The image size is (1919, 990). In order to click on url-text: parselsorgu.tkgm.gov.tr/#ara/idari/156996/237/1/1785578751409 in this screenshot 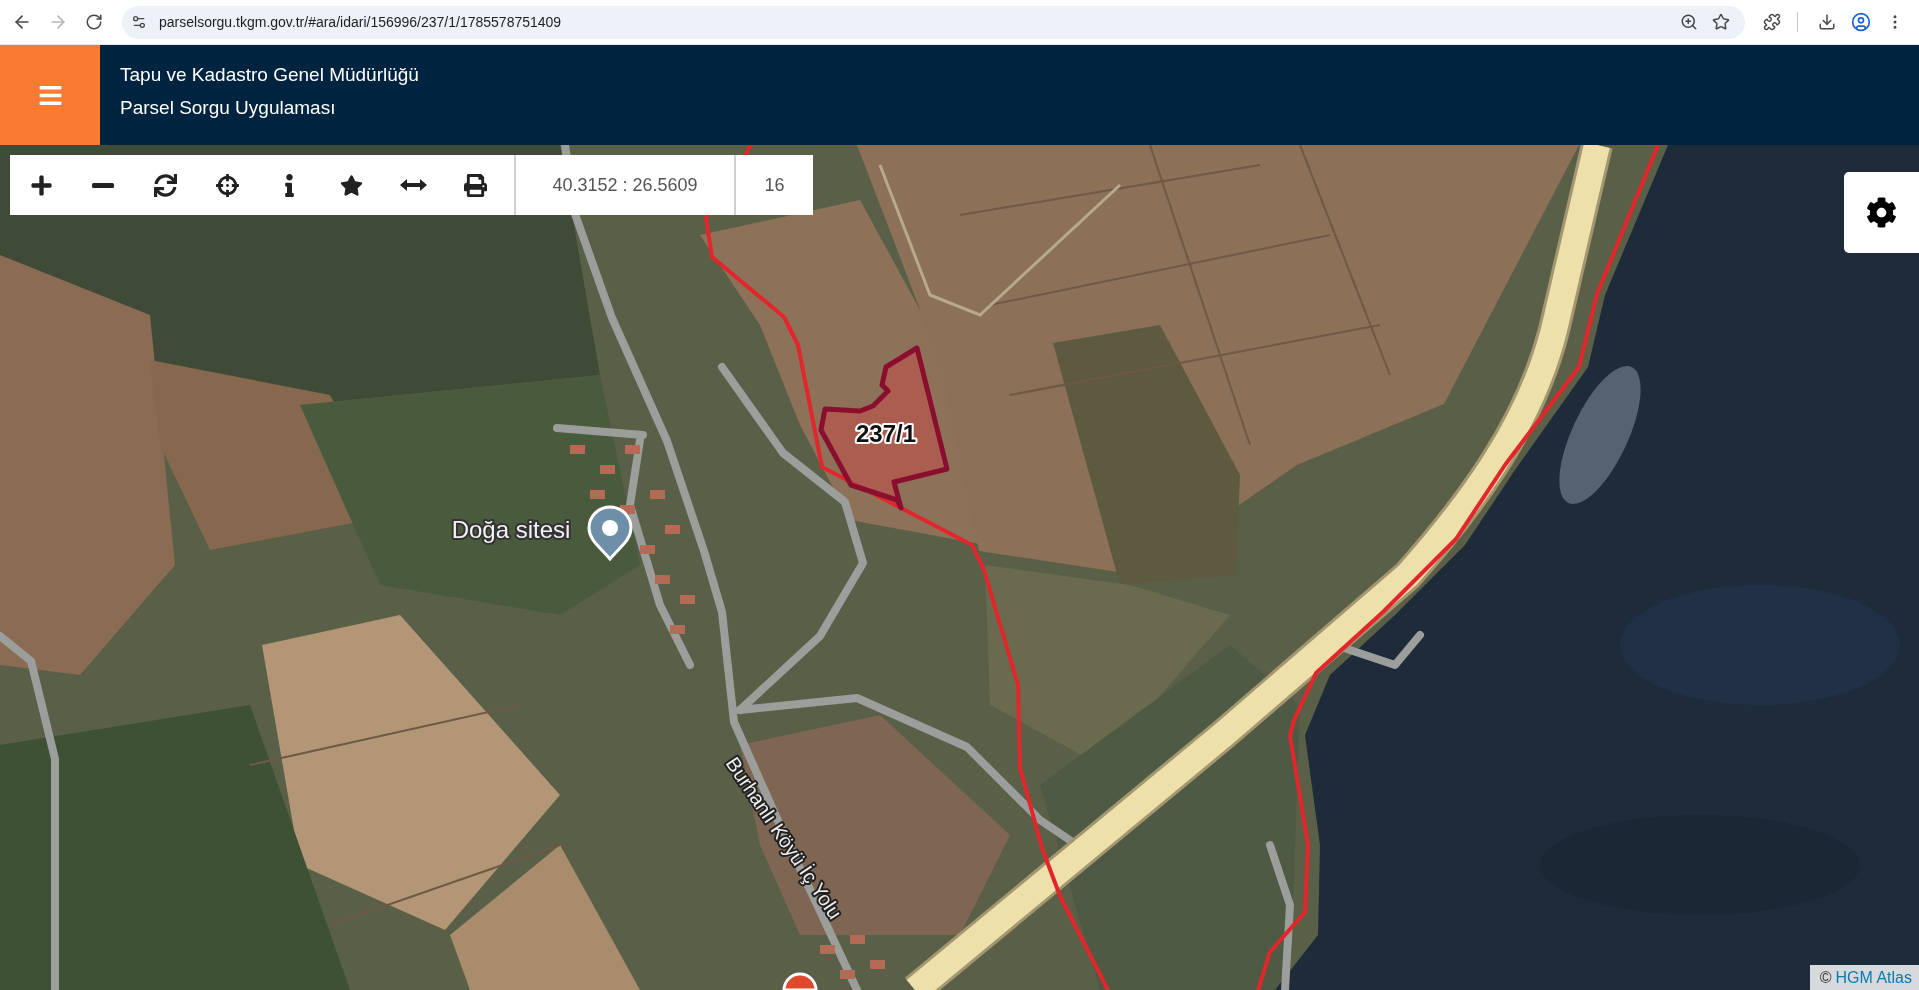, I will do `click(361, 22)`.